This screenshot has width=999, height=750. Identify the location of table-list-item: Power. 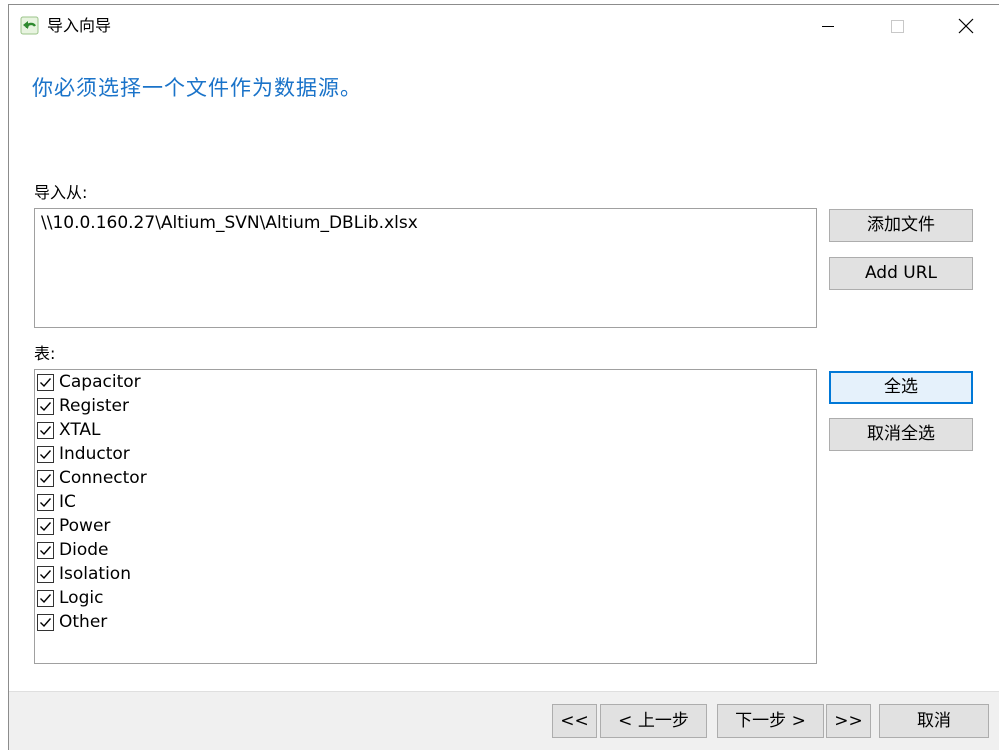
(73, 526).